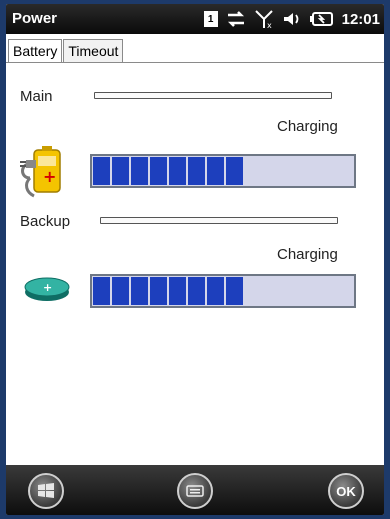 This screenshot has height=519, width=390. I want to click on backup-battery-progress-fill, so click(172, 291).